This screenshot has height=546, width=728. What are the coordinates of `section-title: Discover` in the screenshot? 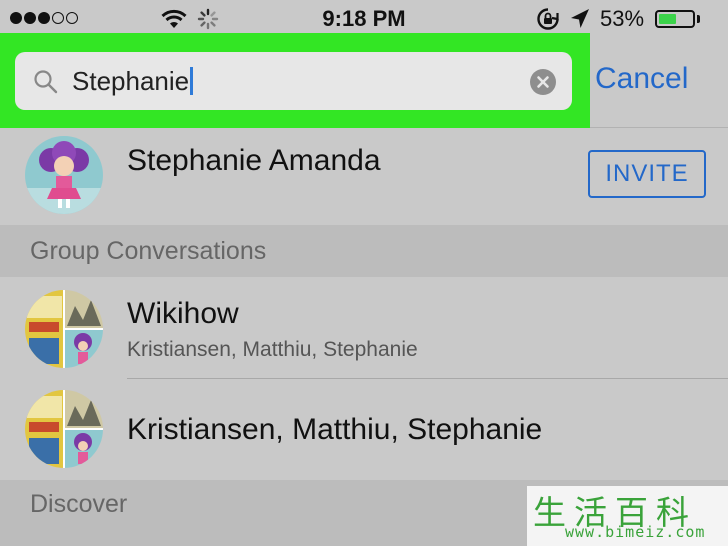 It's located at (79, 504).